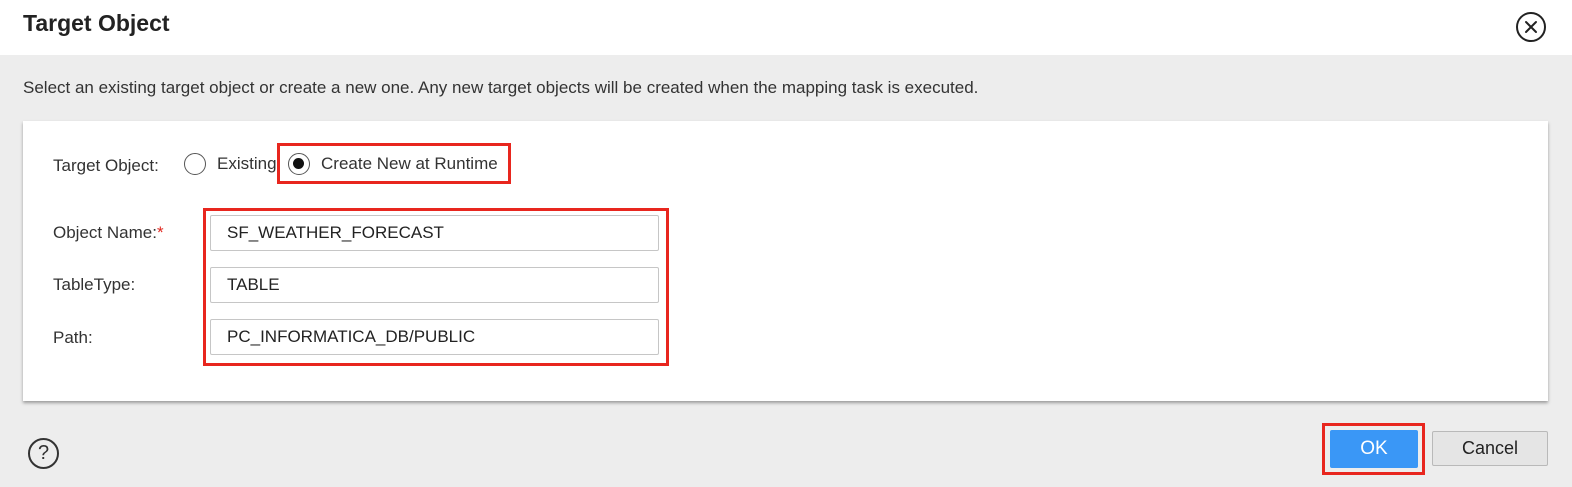 The height and width of the screenshot is (487, 1572). What do you see at coordinates (195, 164) in the screenshot?
I see `radio-existing` at bounding box center [195, 164].